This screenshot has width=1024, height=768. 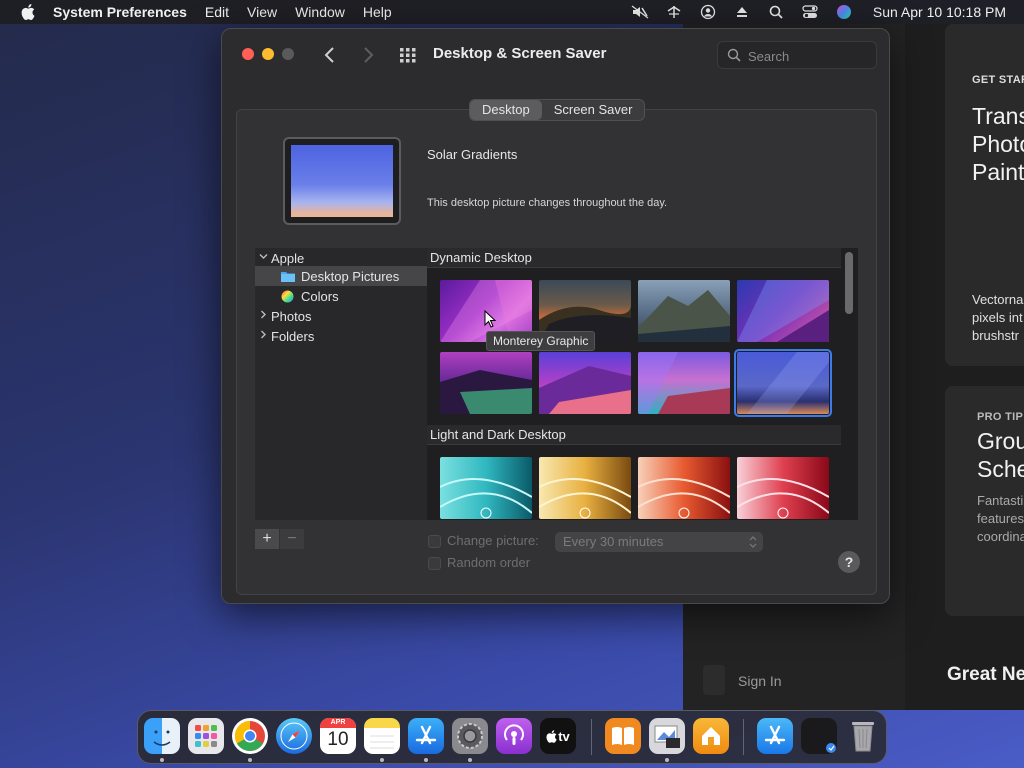 What do you see at coordinates (711, 736) in the screenshot?
I see `home-icon` at bounding box center [711, 736].